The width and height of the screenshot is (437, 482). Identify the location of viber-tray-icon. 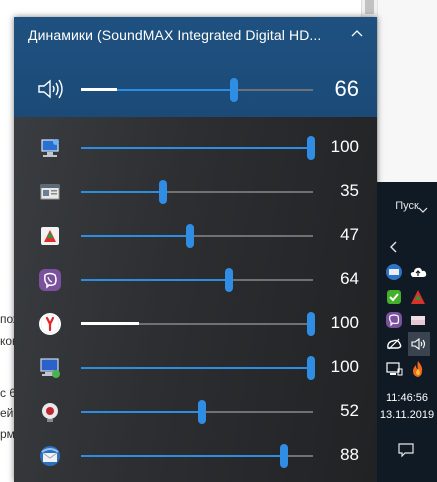
(394, 320).